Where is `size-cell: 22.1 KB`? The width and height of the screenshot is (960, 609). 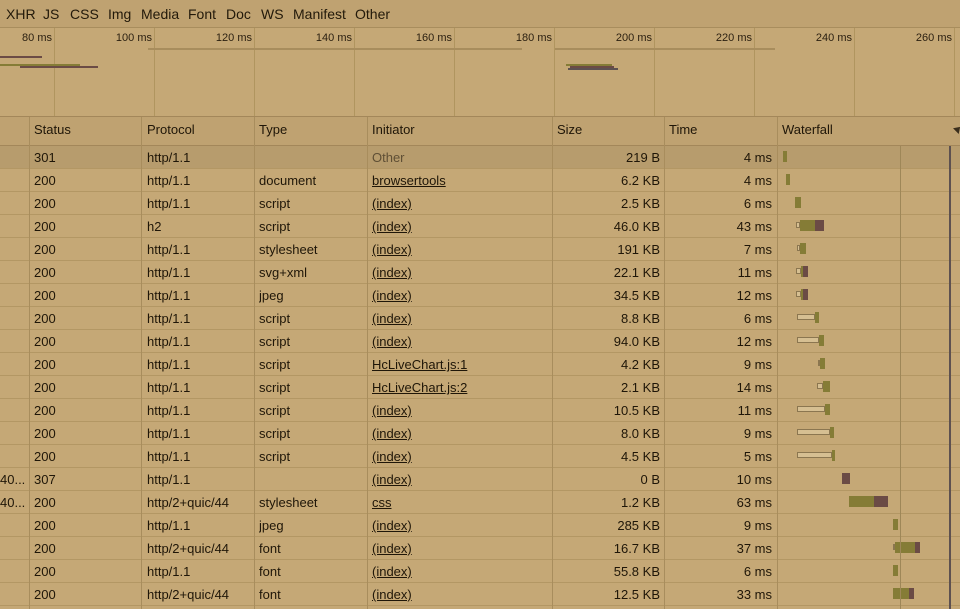 size-cell: 22.1 KB is located at coordinates (636, 272).